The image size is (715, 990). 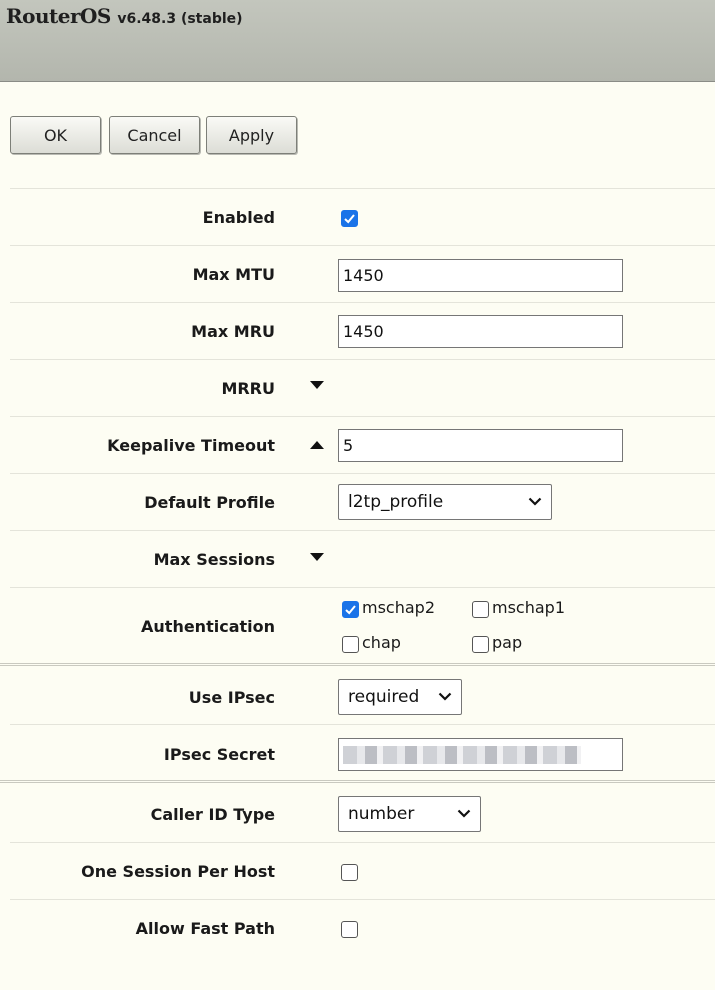 What do you see at coordinates (480, 331) in the screenshot?
I see `max-mru-input: 1450` at bounding box center [480, 331].